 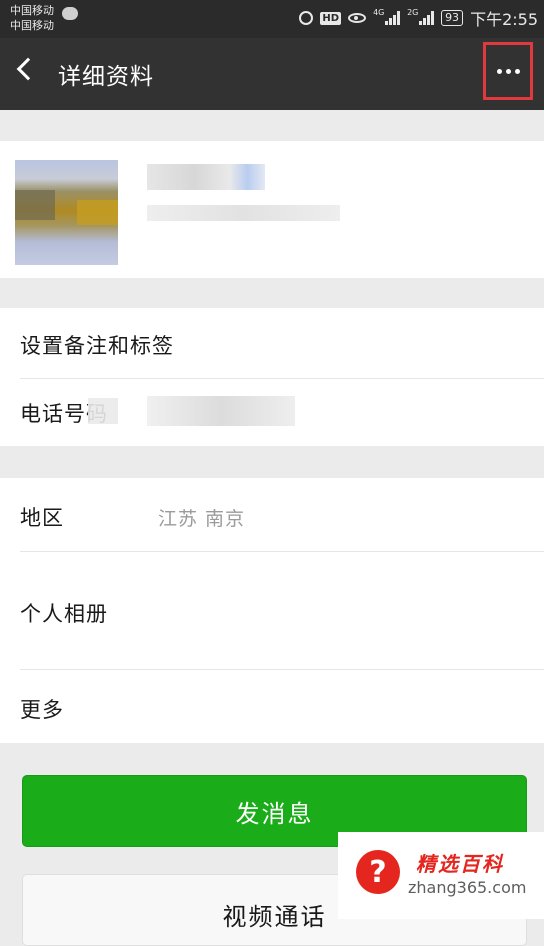 What do you see at coordinates (28, 69) in the screenshot?
I see `back-arrow-icon` at bounding box center [28, 69].